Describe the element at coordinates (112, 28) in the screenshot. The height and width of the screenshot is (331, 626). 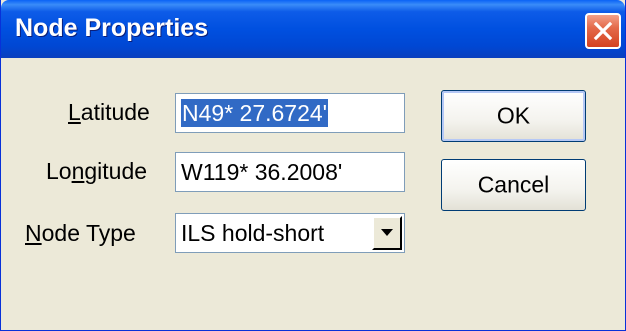
I see `window-title: Node Properties` at that location.